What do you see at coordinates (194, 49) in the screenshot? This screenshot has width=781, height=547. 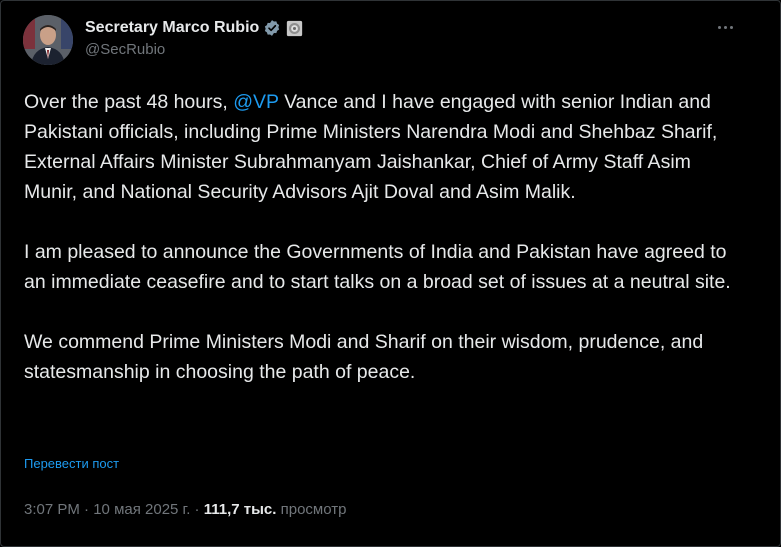 I see `handle: @SecRubio` at bounding box center [194, 49].